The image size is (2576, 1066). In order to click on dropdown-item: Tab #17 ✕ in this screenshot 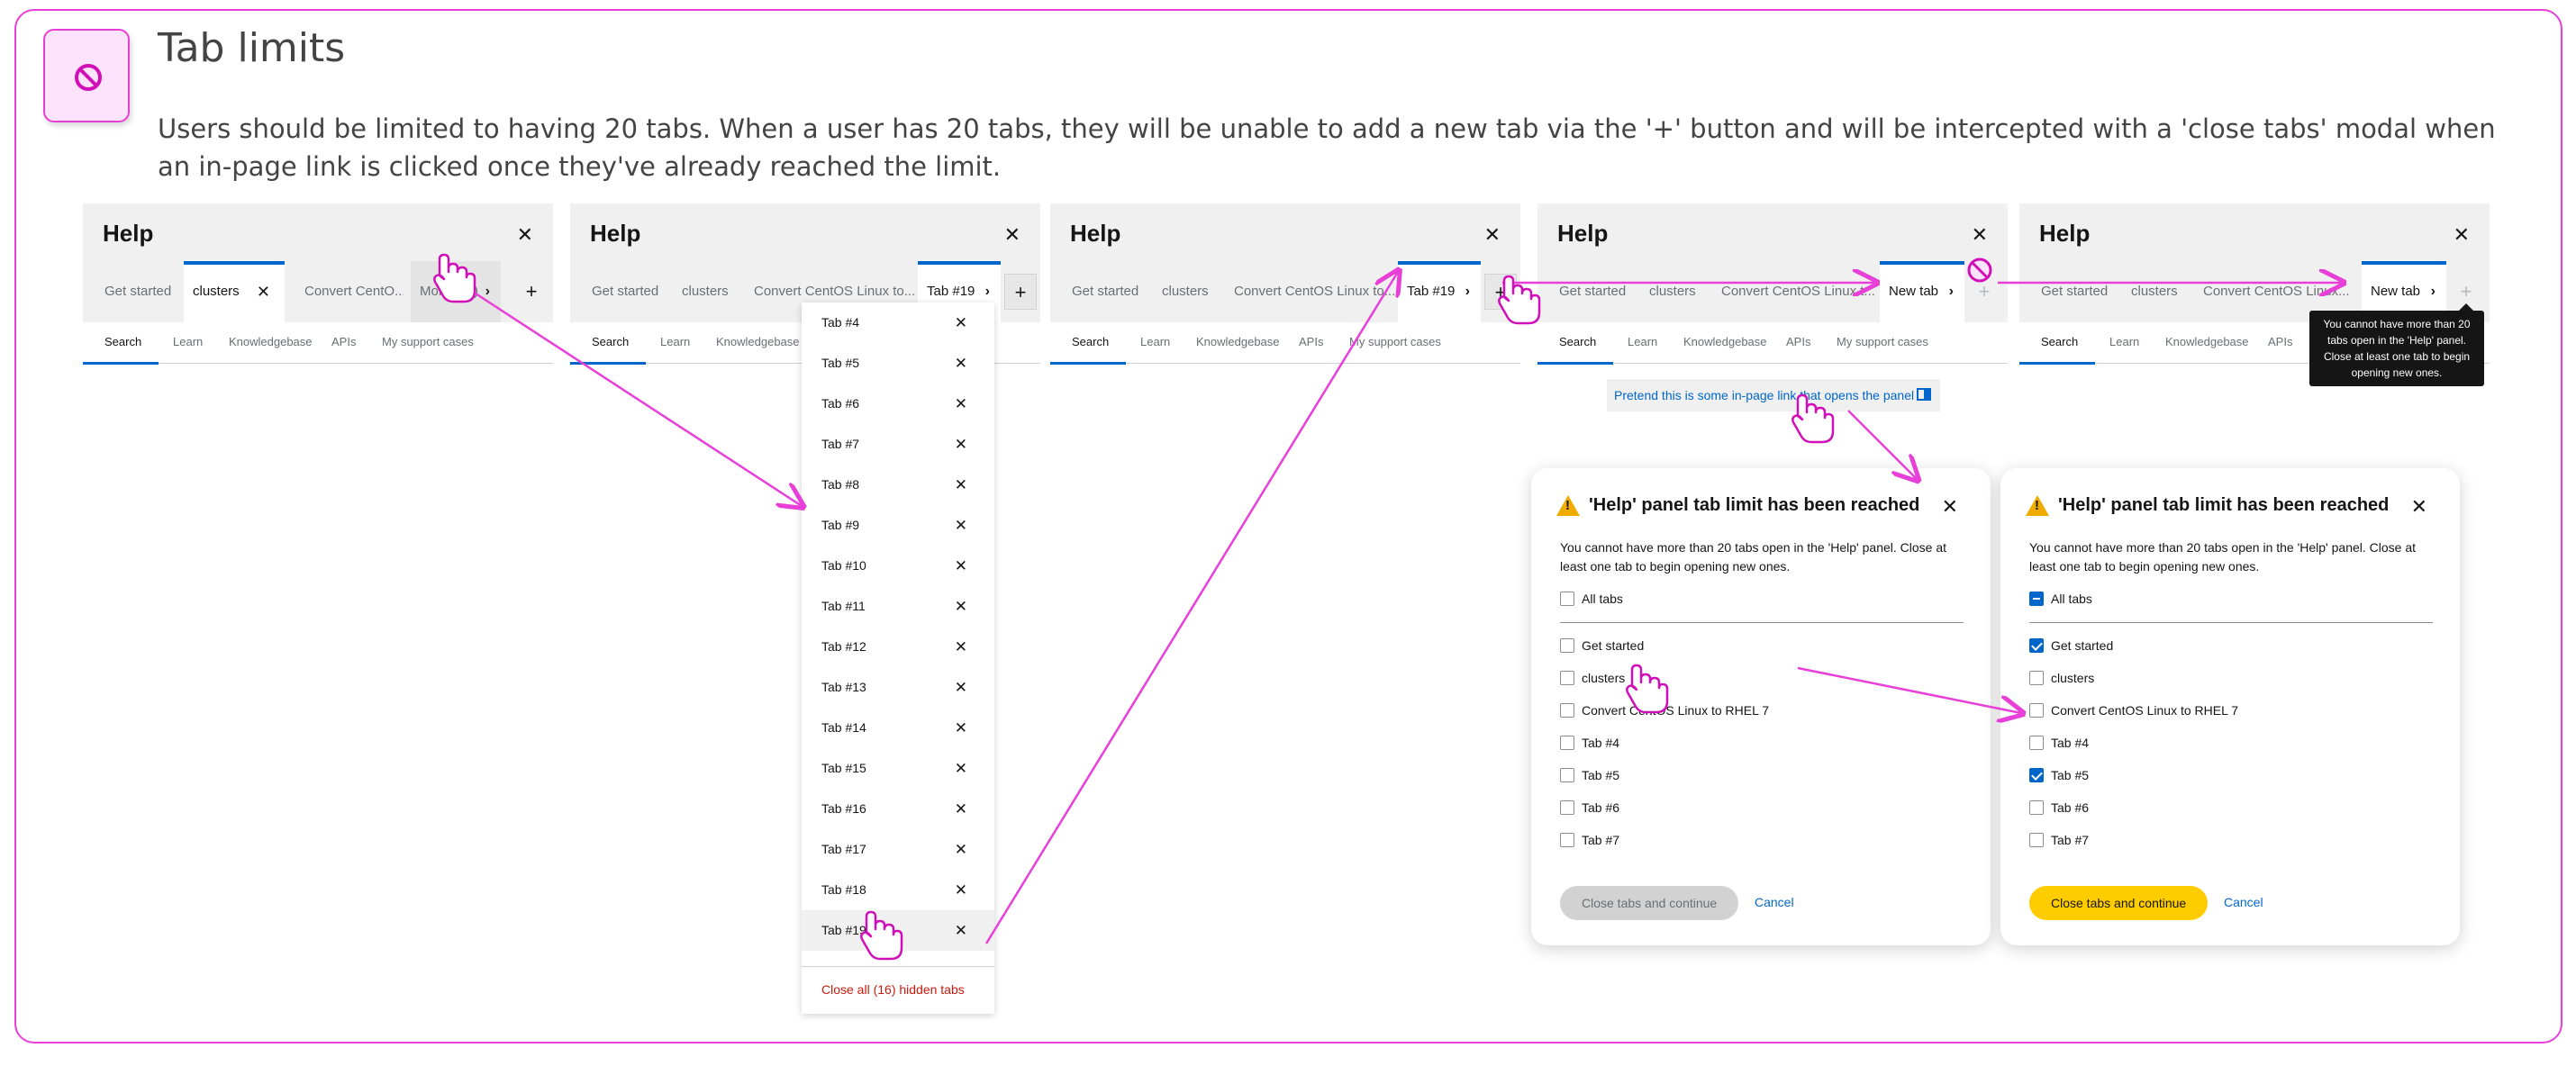, I will do `click(898, 849)`.